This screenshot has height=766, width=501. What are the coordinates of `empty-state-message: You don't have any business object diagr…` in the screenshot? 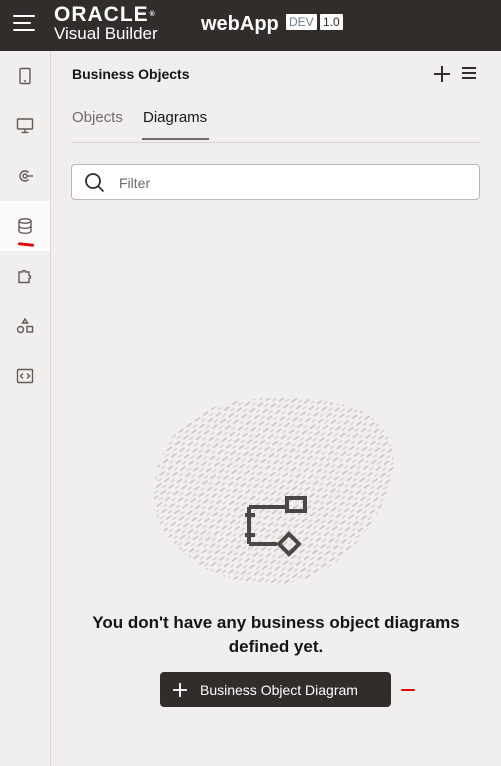 It's located at (276, 634).